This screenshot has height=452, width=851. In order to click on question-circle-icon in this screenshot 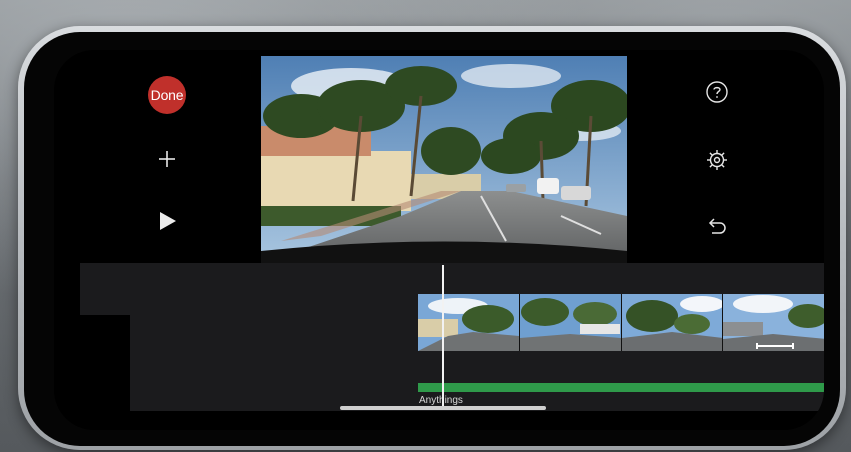, I will do `click(717, 92)`.